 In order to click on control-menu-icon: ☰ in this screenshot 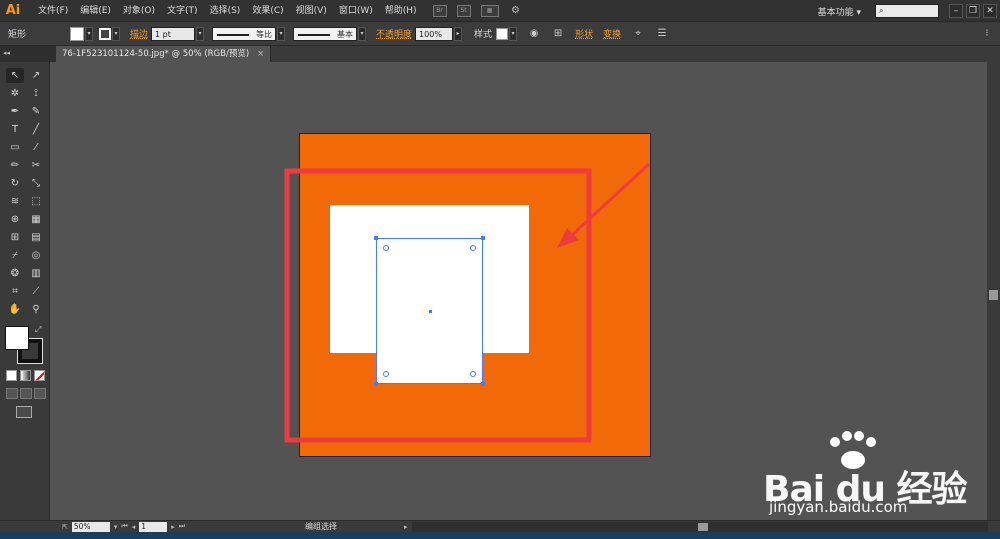, I will do `click(662, 34)`.